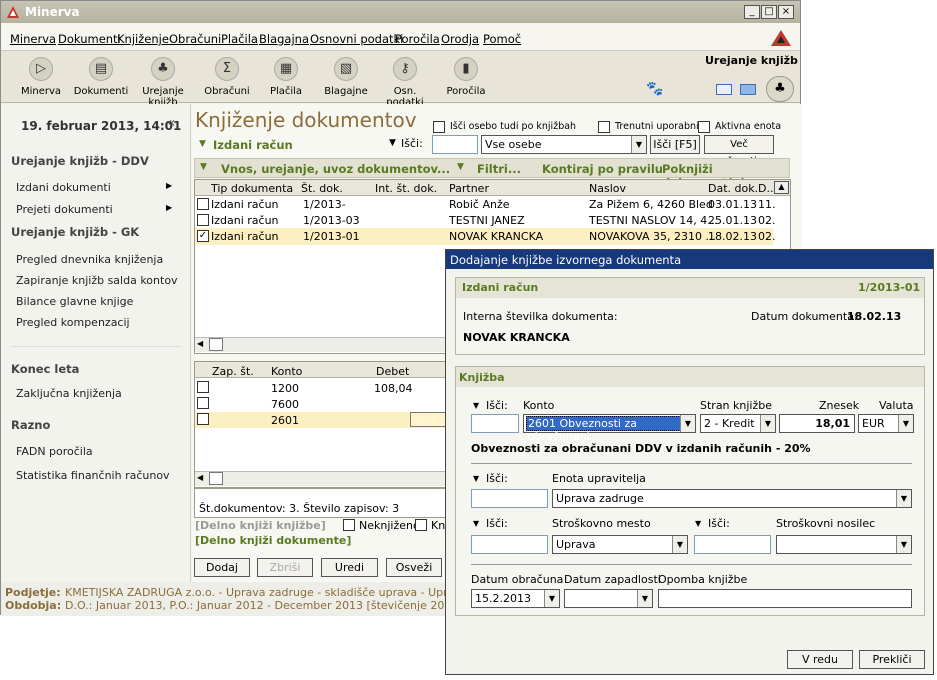 This screenshot has height=680, width=937. Describe the element at coordinates (406, 188) in the screenshot. I see `col-header: Int. št. dok.` at that location.